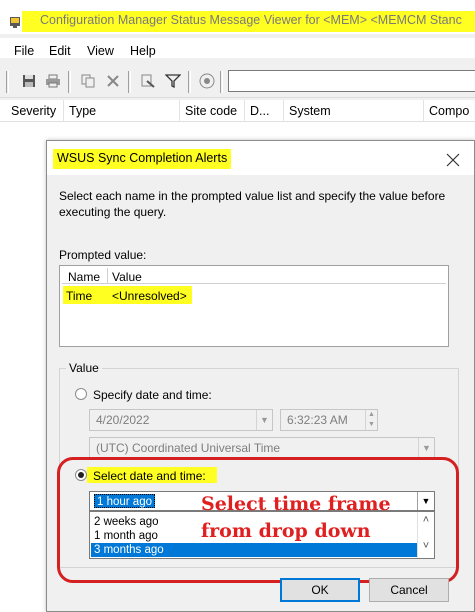 This screenshot has height=612, width=475. I want to click on specify-date-label: Specify date and time:, so click(152, 395).